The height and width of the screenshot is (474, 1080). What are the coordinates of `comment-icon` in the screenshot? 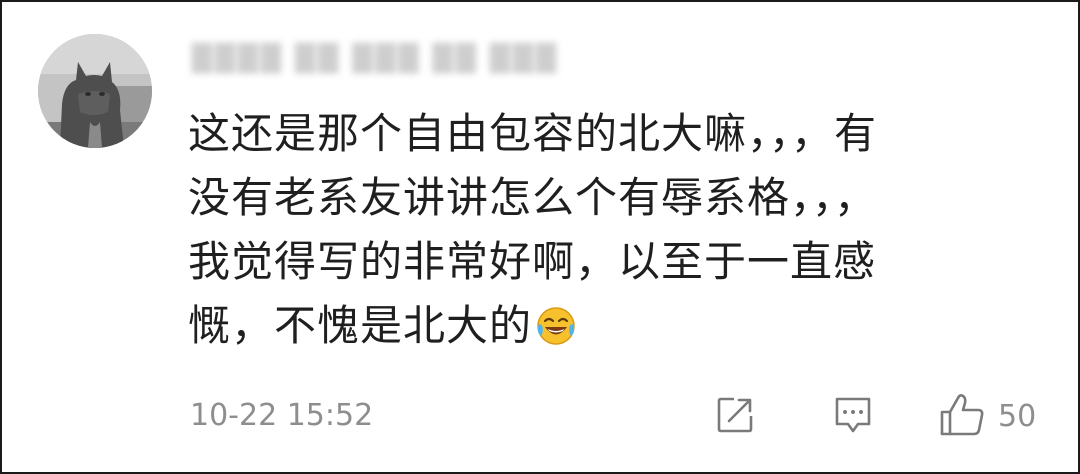 It's located at (853, 417).